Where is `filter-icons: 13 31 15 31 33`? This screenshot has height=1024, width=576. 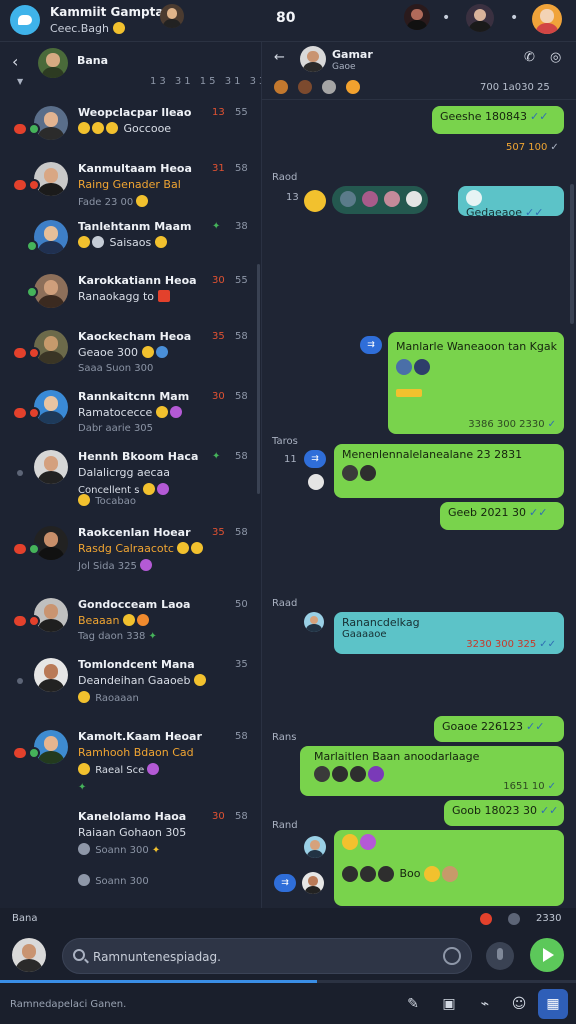 filter-icons: 13 31 15 31 33 is located at coordinates (205, 81).